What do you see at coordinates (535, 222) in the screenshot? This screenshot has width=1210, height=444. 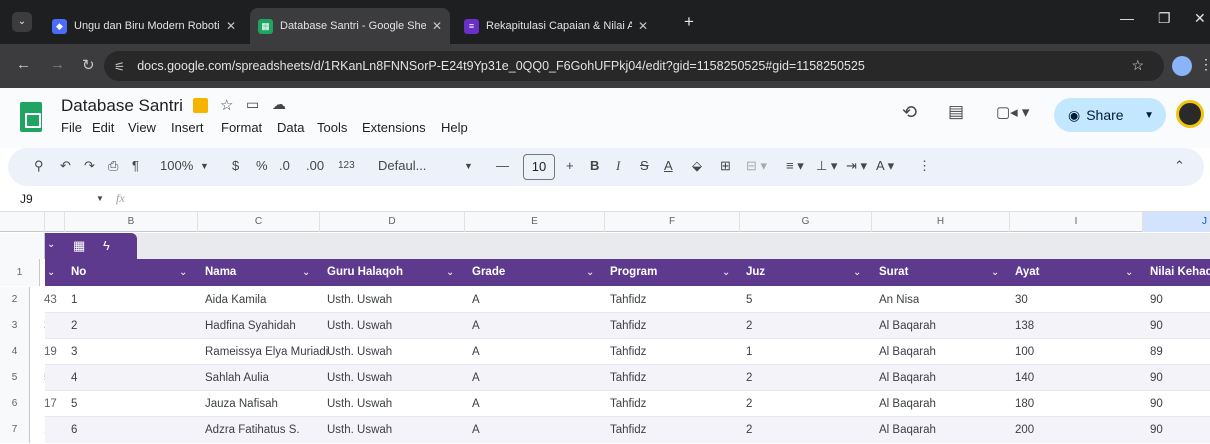 I see `column-header: E` at bounding box center [535, 222].